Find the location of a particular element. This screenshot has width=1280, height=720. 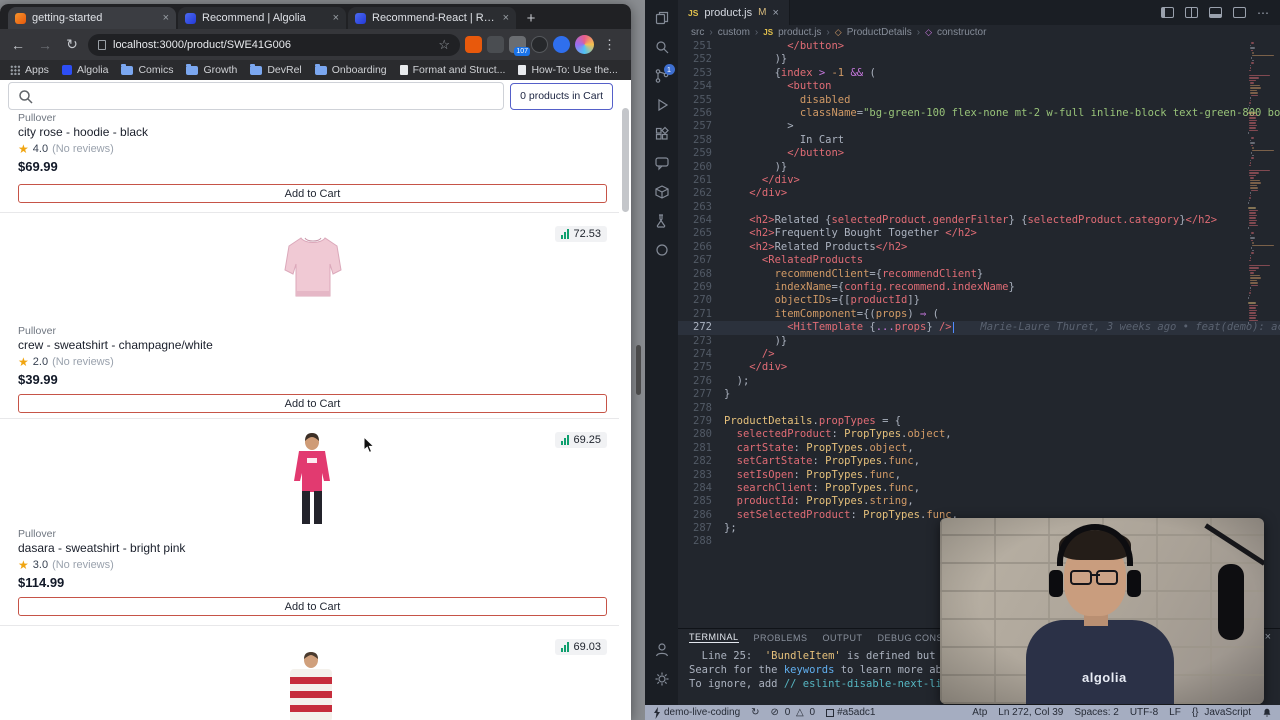

product-image-dasara-sweatshirt is located at coordinates (312, 480).